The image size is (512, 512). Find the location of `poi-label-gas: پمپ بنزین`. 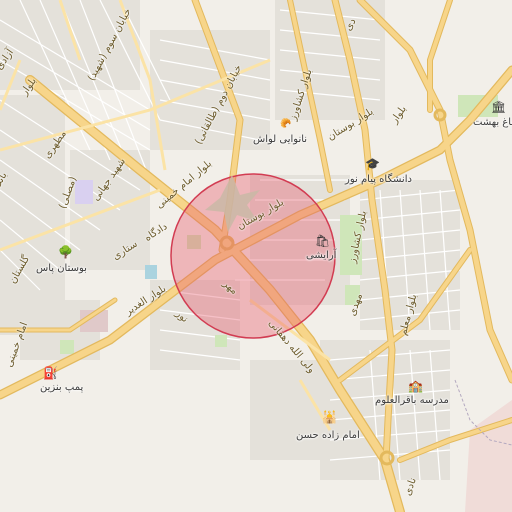

poi-label-gas: پمپ بنزین is located at coordinates (61, 388).